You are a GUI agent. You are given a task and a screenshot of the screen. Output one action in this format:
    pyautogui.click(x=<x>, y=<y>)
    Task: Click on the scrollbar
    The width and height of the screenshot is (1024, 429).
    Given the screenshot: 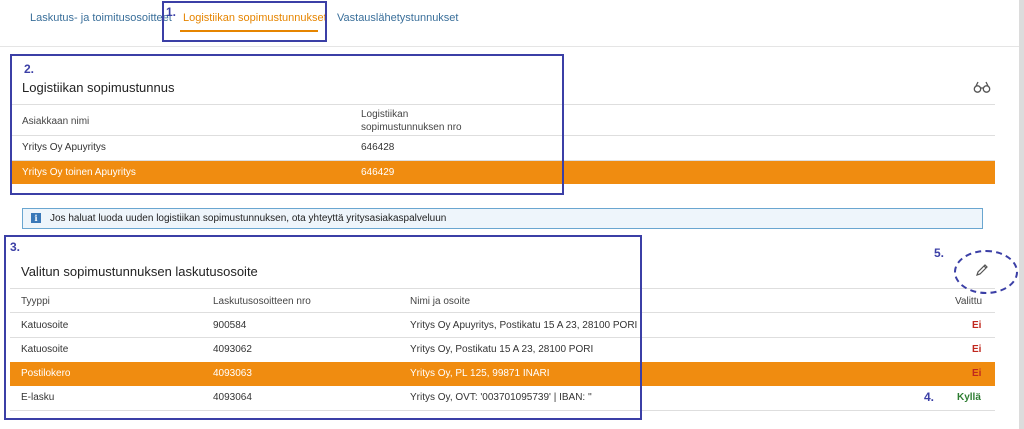 What is the action you would take?
    pyautogui.click(x=1021, y=214)
    